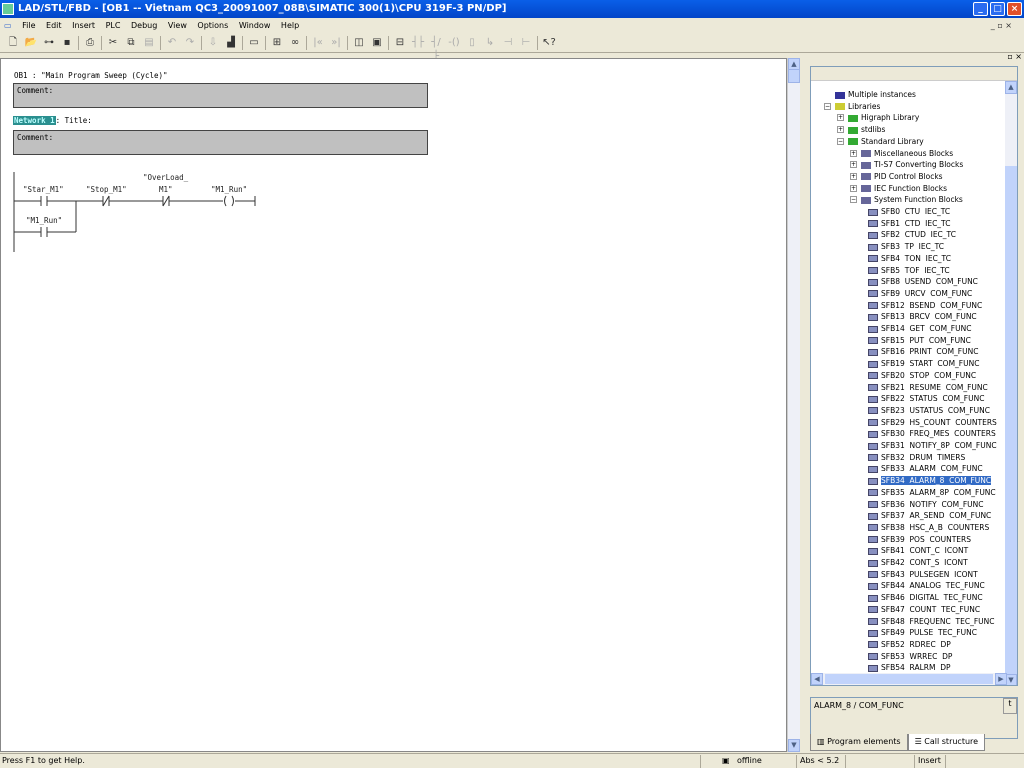  What do you see at coordinates (817, 679) in the screenshot?
I see `tree-scroll-left: ◀` at bounding box center [817, 679].